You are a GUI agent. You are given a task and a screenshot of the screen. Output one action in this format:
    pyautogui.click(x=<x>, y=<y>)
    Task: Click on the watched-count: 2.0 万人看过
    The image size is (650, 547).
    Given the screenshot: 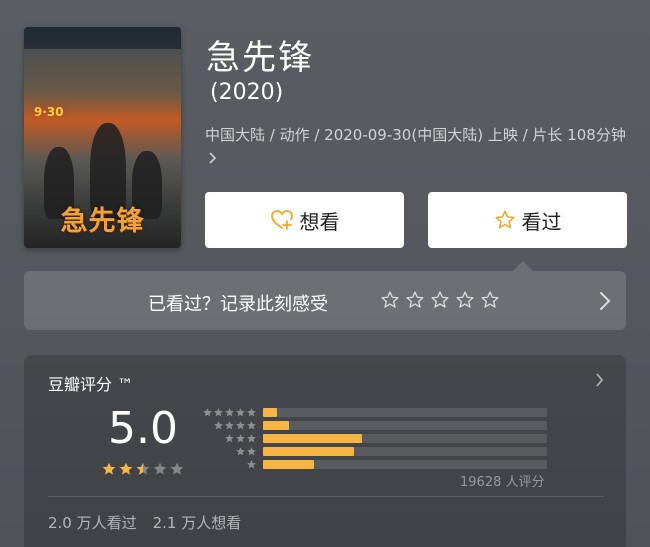 What is the action you would take?
    pyautogui.click(x=92, y=523)
    